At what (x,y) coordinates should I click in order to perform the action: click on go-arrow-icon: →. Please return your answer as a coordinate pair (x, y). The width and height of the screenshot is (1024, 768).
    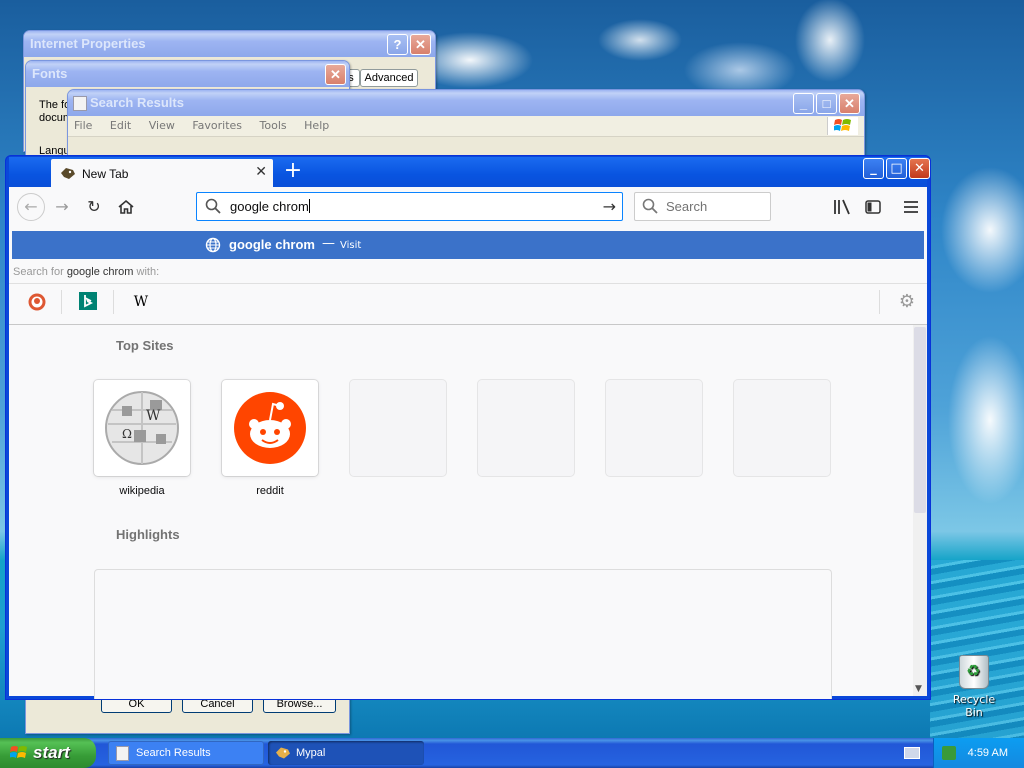
    Looking at the image, I should click on (609, 206).